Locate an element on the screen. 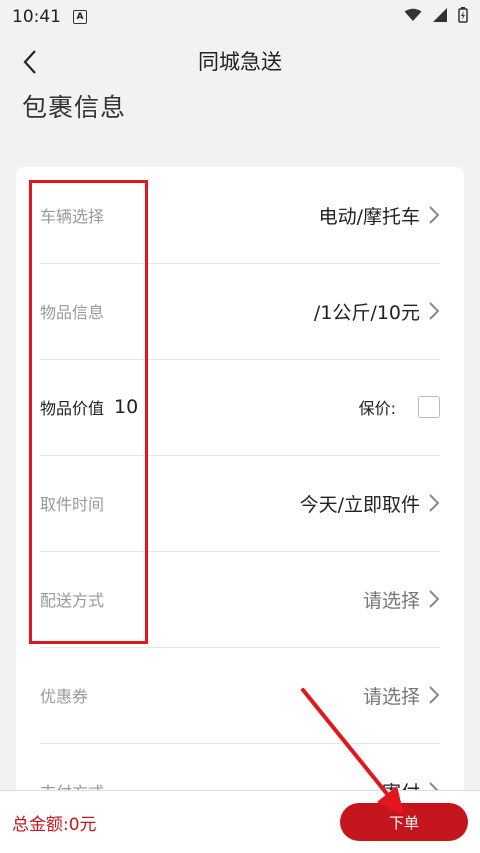 Image resolution: width=480 pixels, height=853 pixels. insure-checkbox is located at coordinates (429, 407).